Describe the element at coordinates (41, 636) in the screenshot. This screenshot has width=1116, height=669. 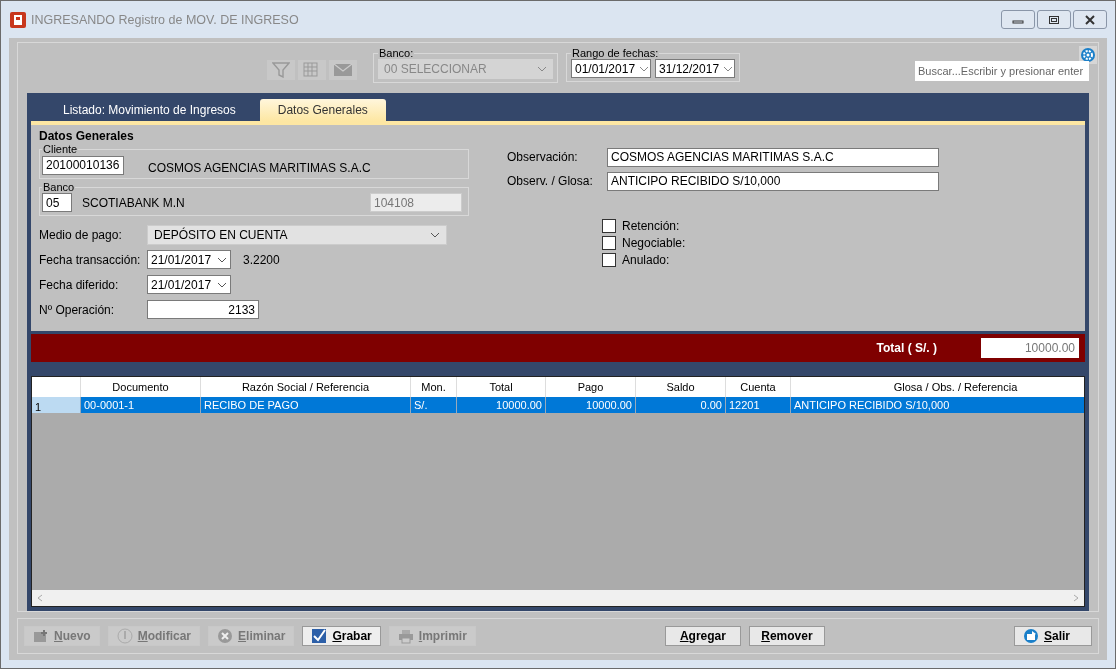
I see `folder-plus-icon` at that location.